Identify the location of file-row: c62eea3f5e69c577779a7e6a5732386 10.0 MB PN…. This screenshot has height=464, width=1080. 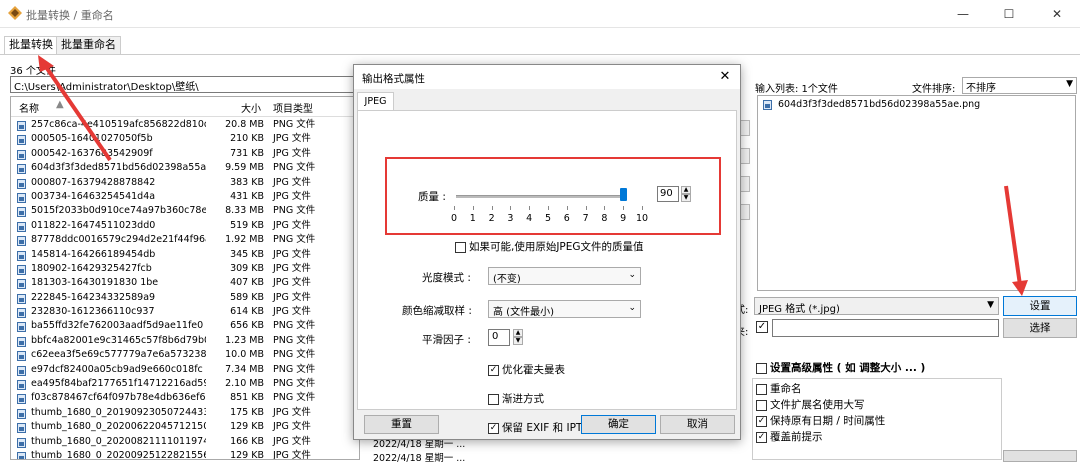
(185, 355).